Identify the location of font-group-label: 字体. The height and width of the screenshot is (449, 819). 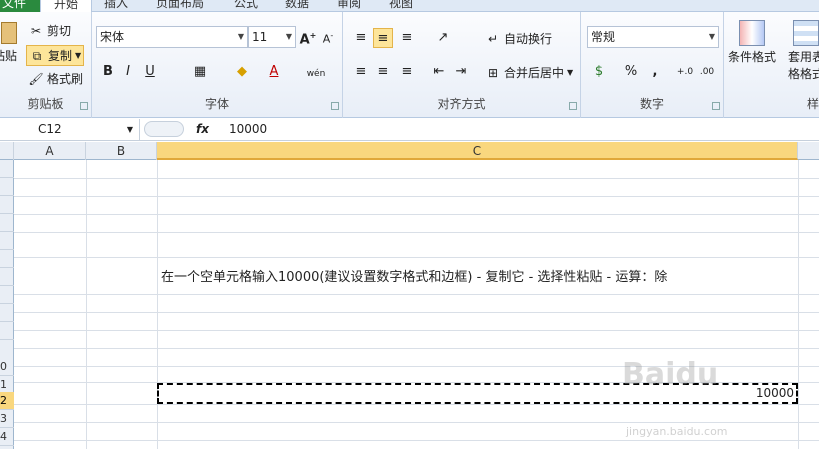
(216, 104).